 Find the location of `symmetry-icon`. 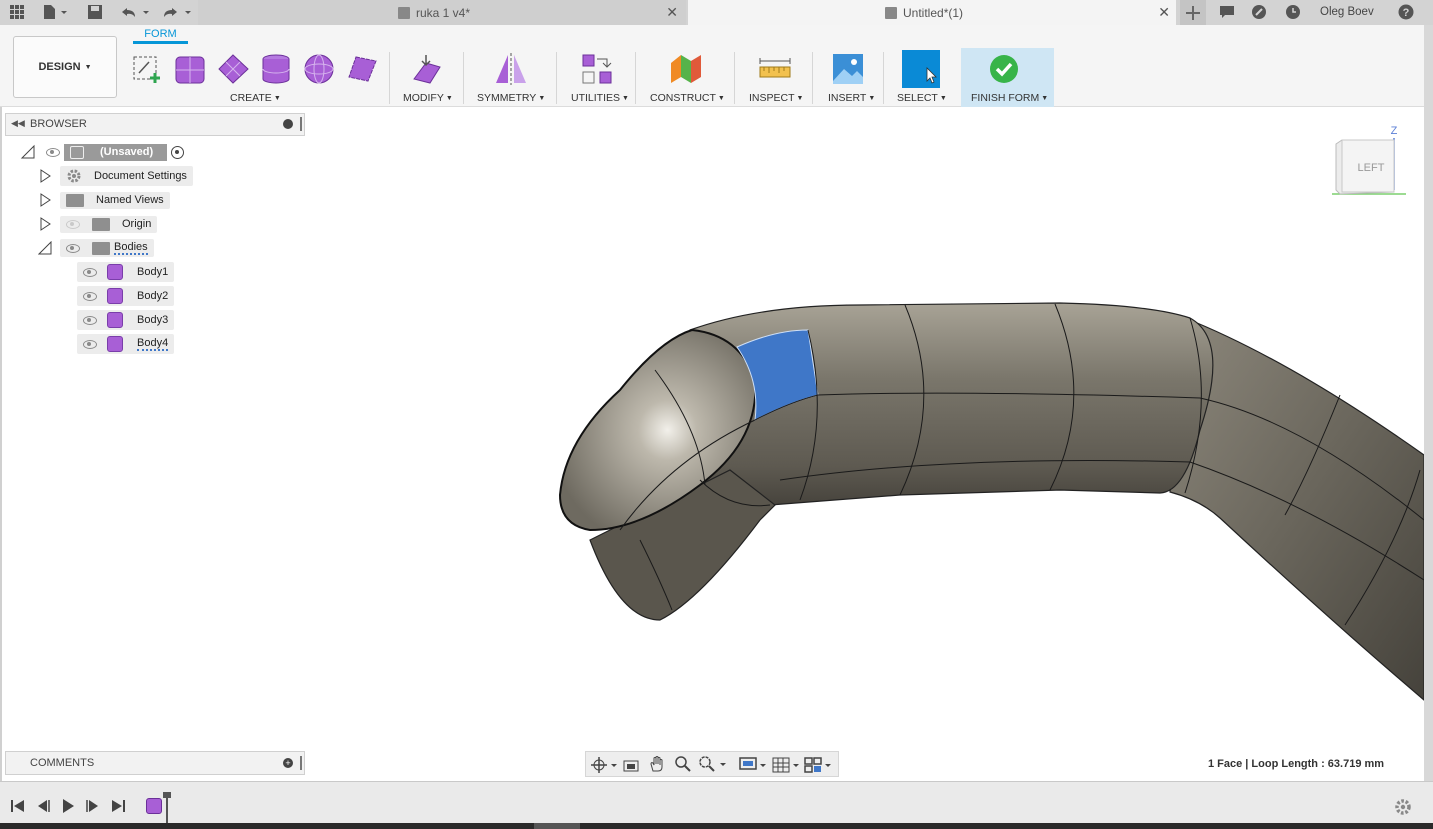

symmetry-icon is located at coordinates (510, 69).